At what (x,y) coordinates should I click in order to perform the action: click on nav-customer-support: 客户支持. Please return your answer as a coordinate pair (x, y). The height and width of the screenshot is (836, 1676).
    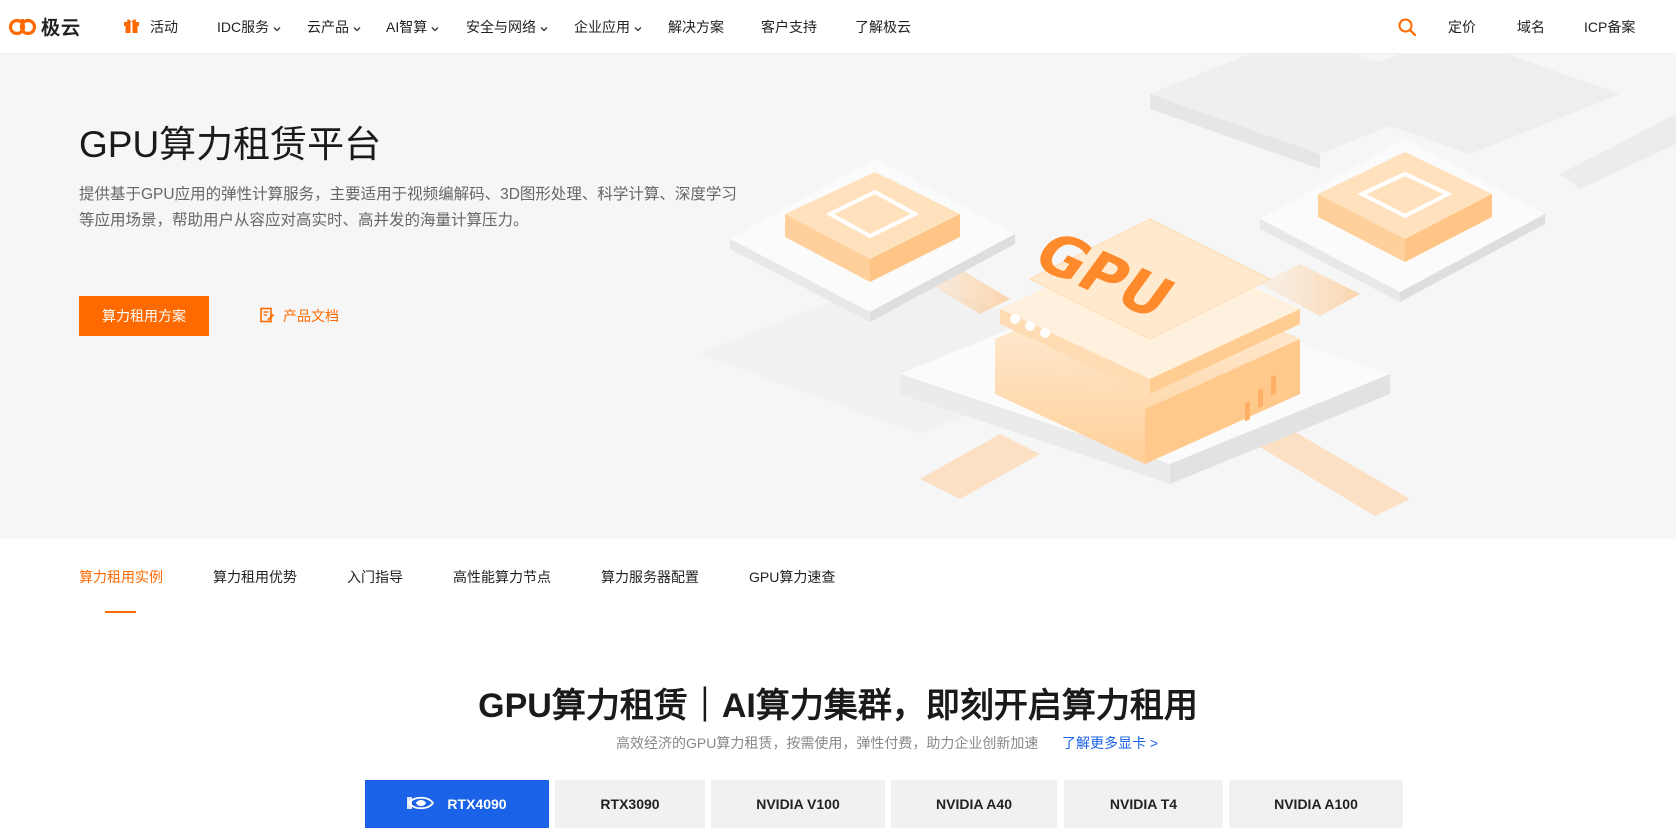
    Looking at the image, I should click on (789, 27).